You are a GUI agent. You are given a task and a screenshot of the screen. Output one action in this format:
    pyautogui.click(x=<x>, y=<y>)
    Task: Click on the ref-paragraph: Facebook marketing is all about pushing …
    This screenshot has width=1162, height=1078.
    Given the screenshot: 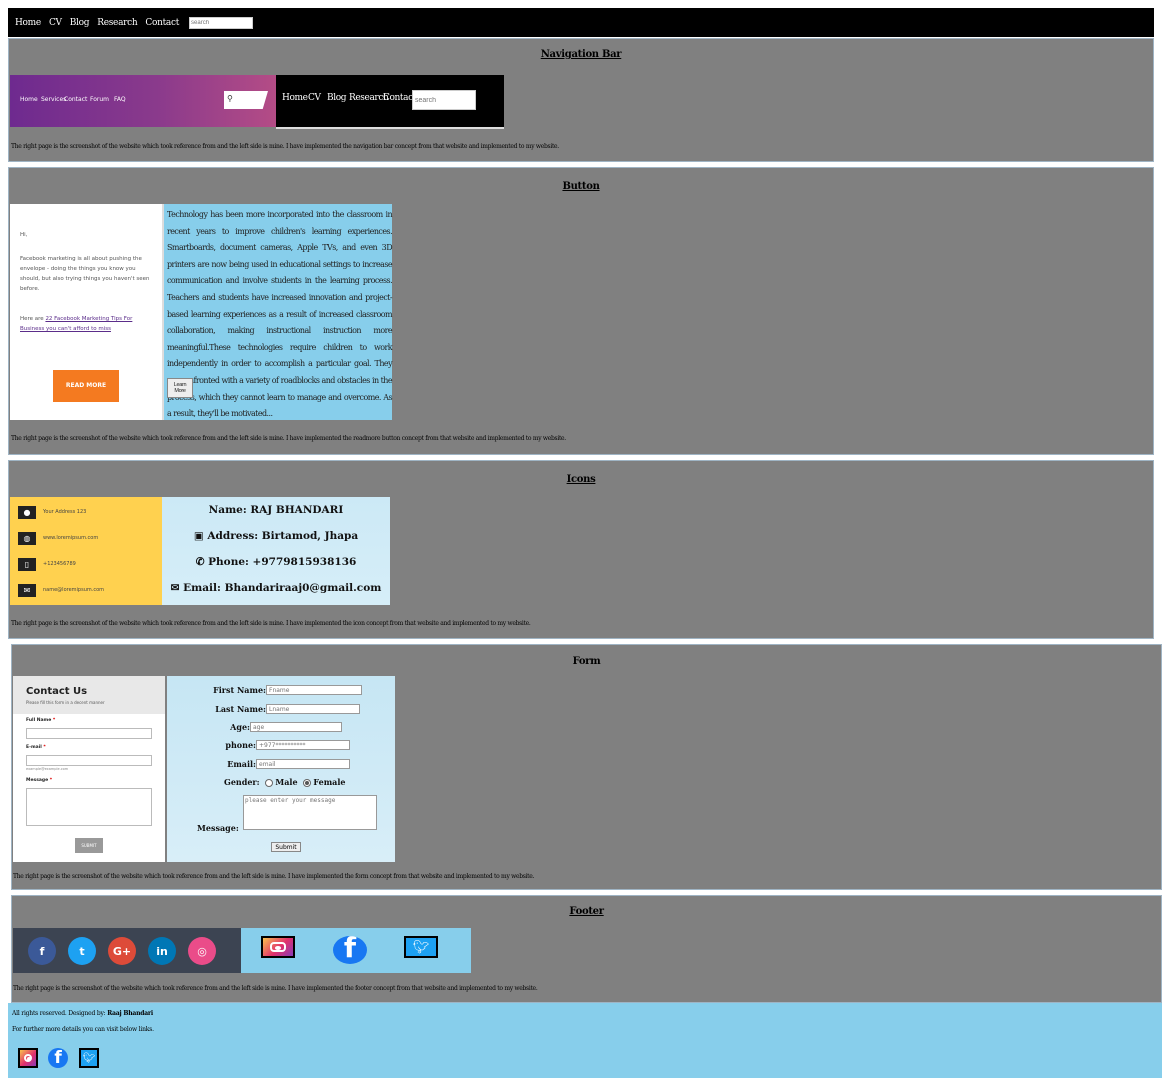 What is the action you would take?
    pyautogui.click(x=85, y=274)
    